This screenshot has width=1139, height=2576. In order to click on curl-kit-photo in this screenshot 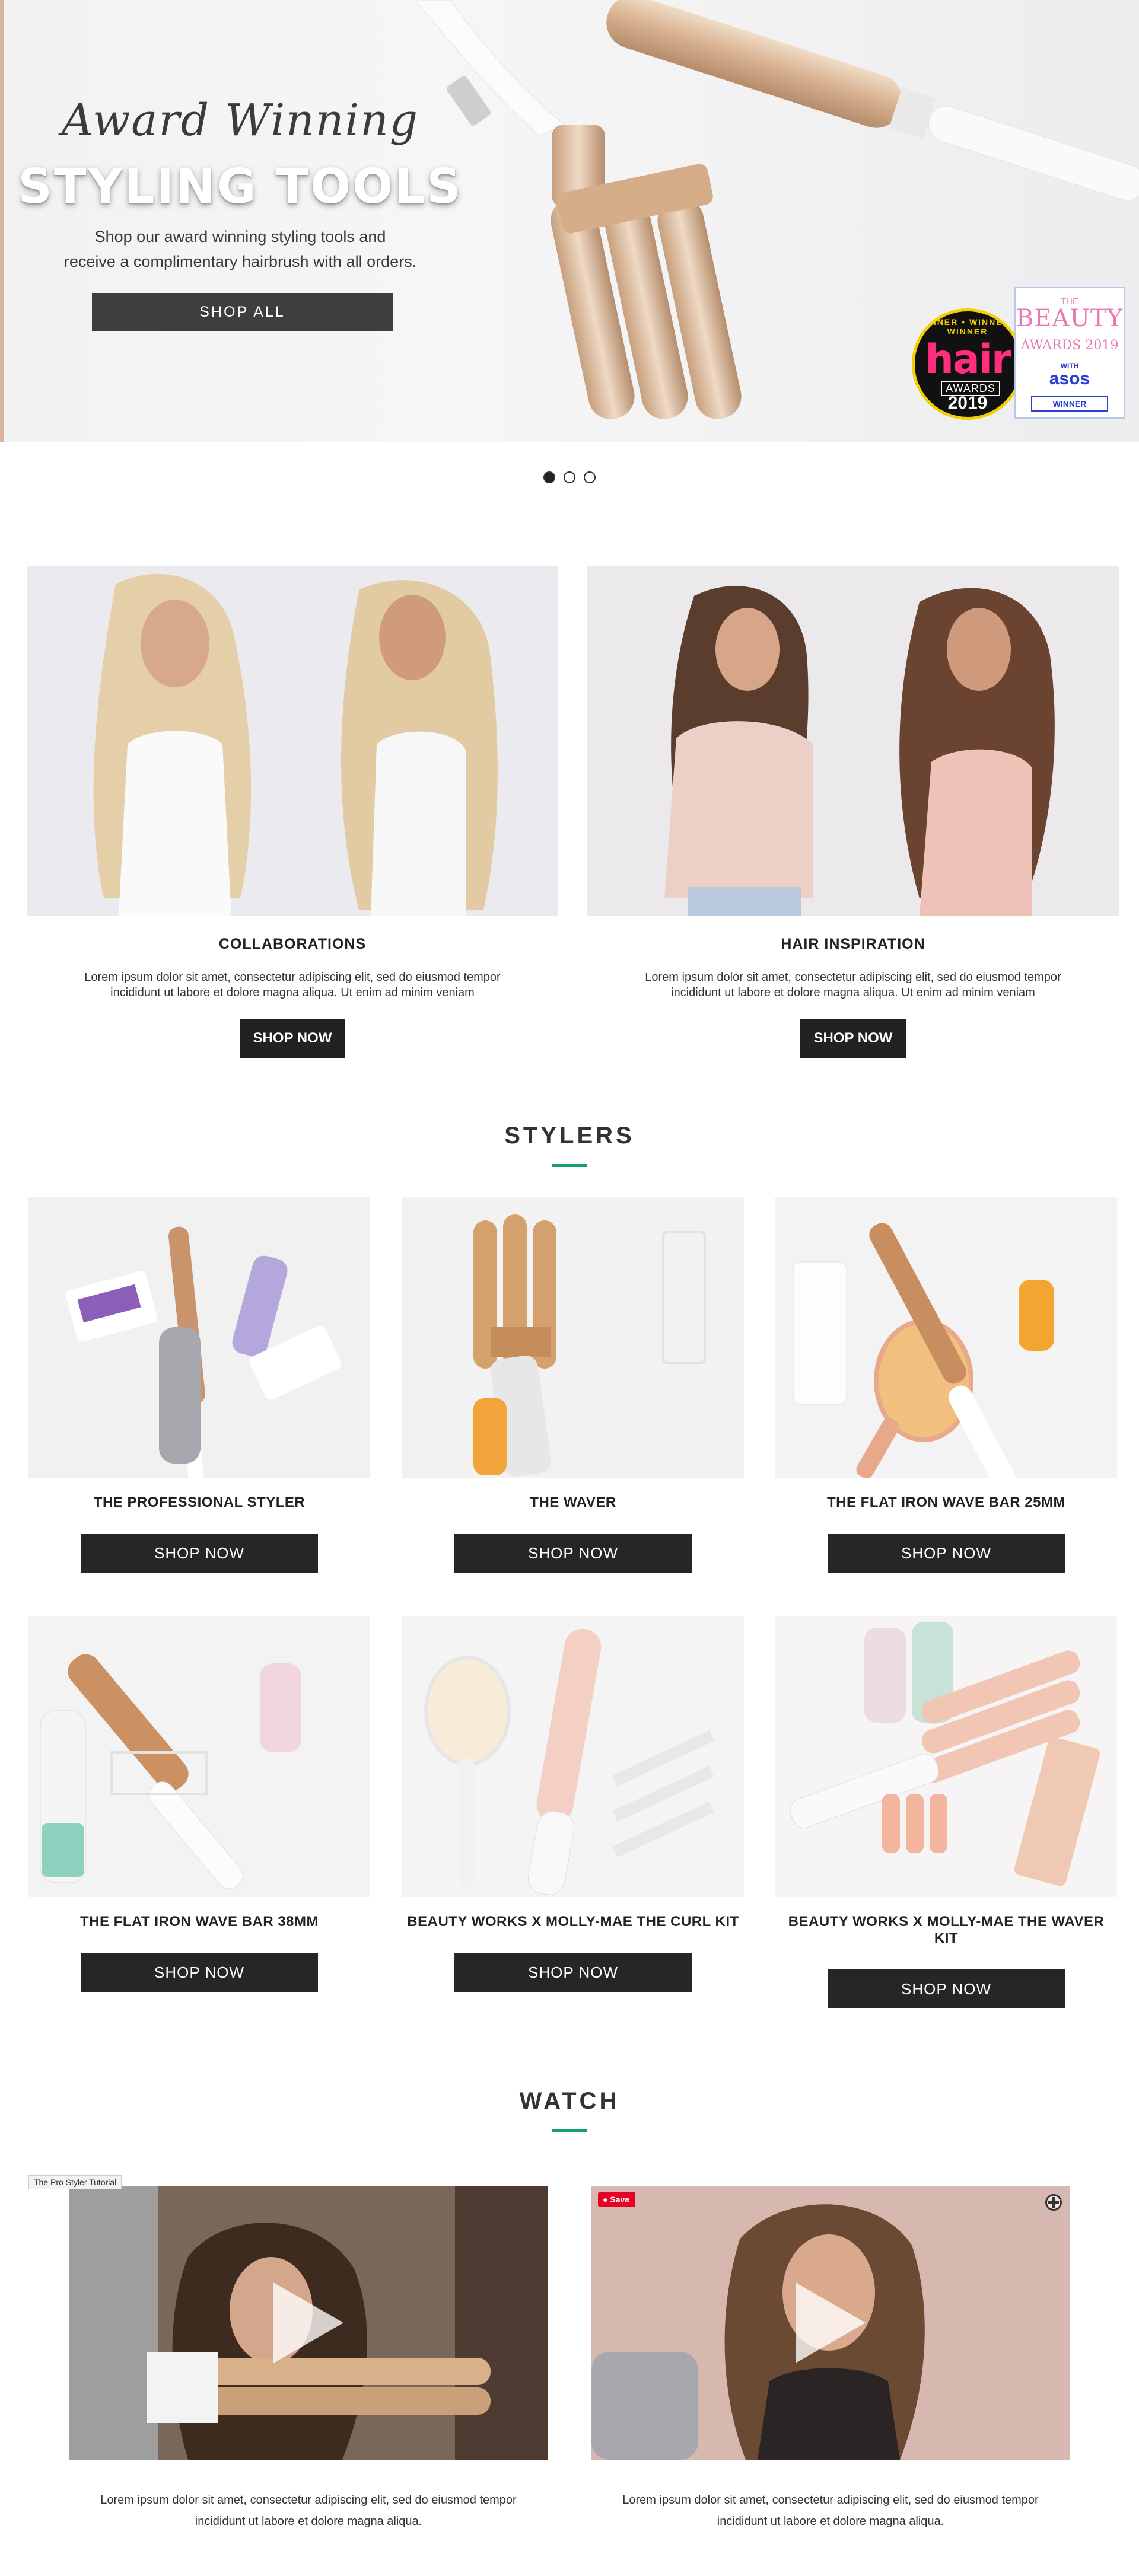, I will do `click(573, 1756)`.